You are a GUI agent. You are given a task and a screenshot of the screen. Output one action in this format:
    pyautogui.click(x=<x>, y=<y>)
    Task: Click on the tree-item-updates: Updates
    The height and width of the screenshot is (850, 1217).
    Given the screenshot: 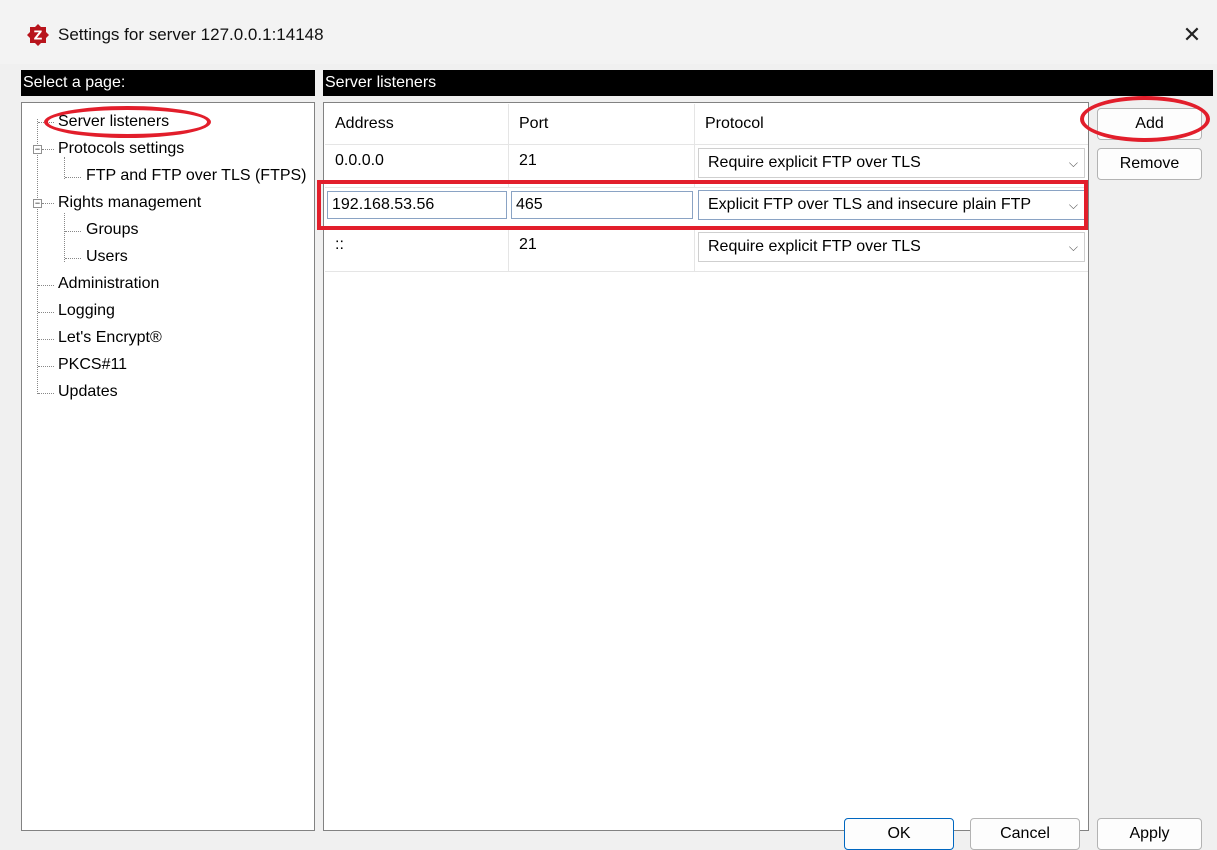 What is the action you would take?
    pyautogui.click(x=88, y=392)
    